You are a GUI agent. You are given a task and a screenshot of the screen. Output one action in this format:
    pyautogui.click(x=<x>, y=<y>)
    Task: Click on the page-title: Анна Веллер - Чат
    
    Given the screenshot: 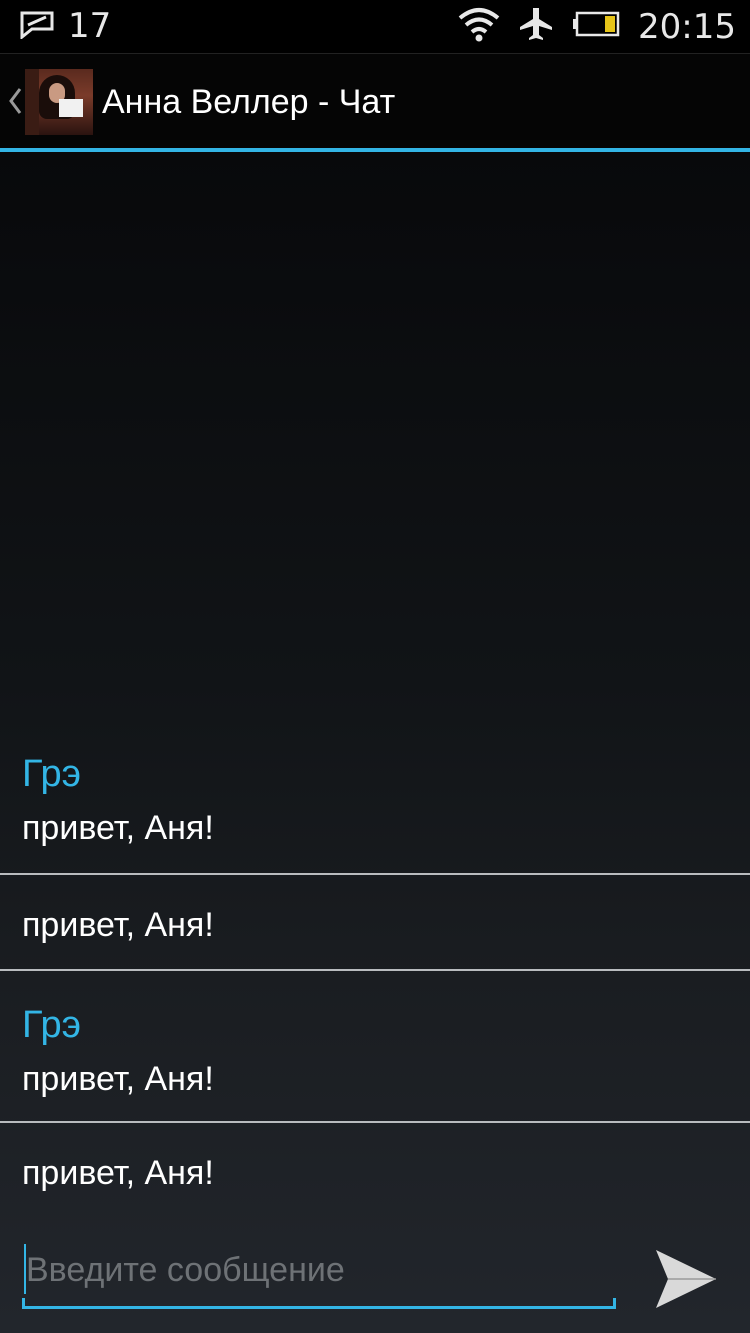 What is the action you would take?
    pyautogui.click(x=249, y=102)
    